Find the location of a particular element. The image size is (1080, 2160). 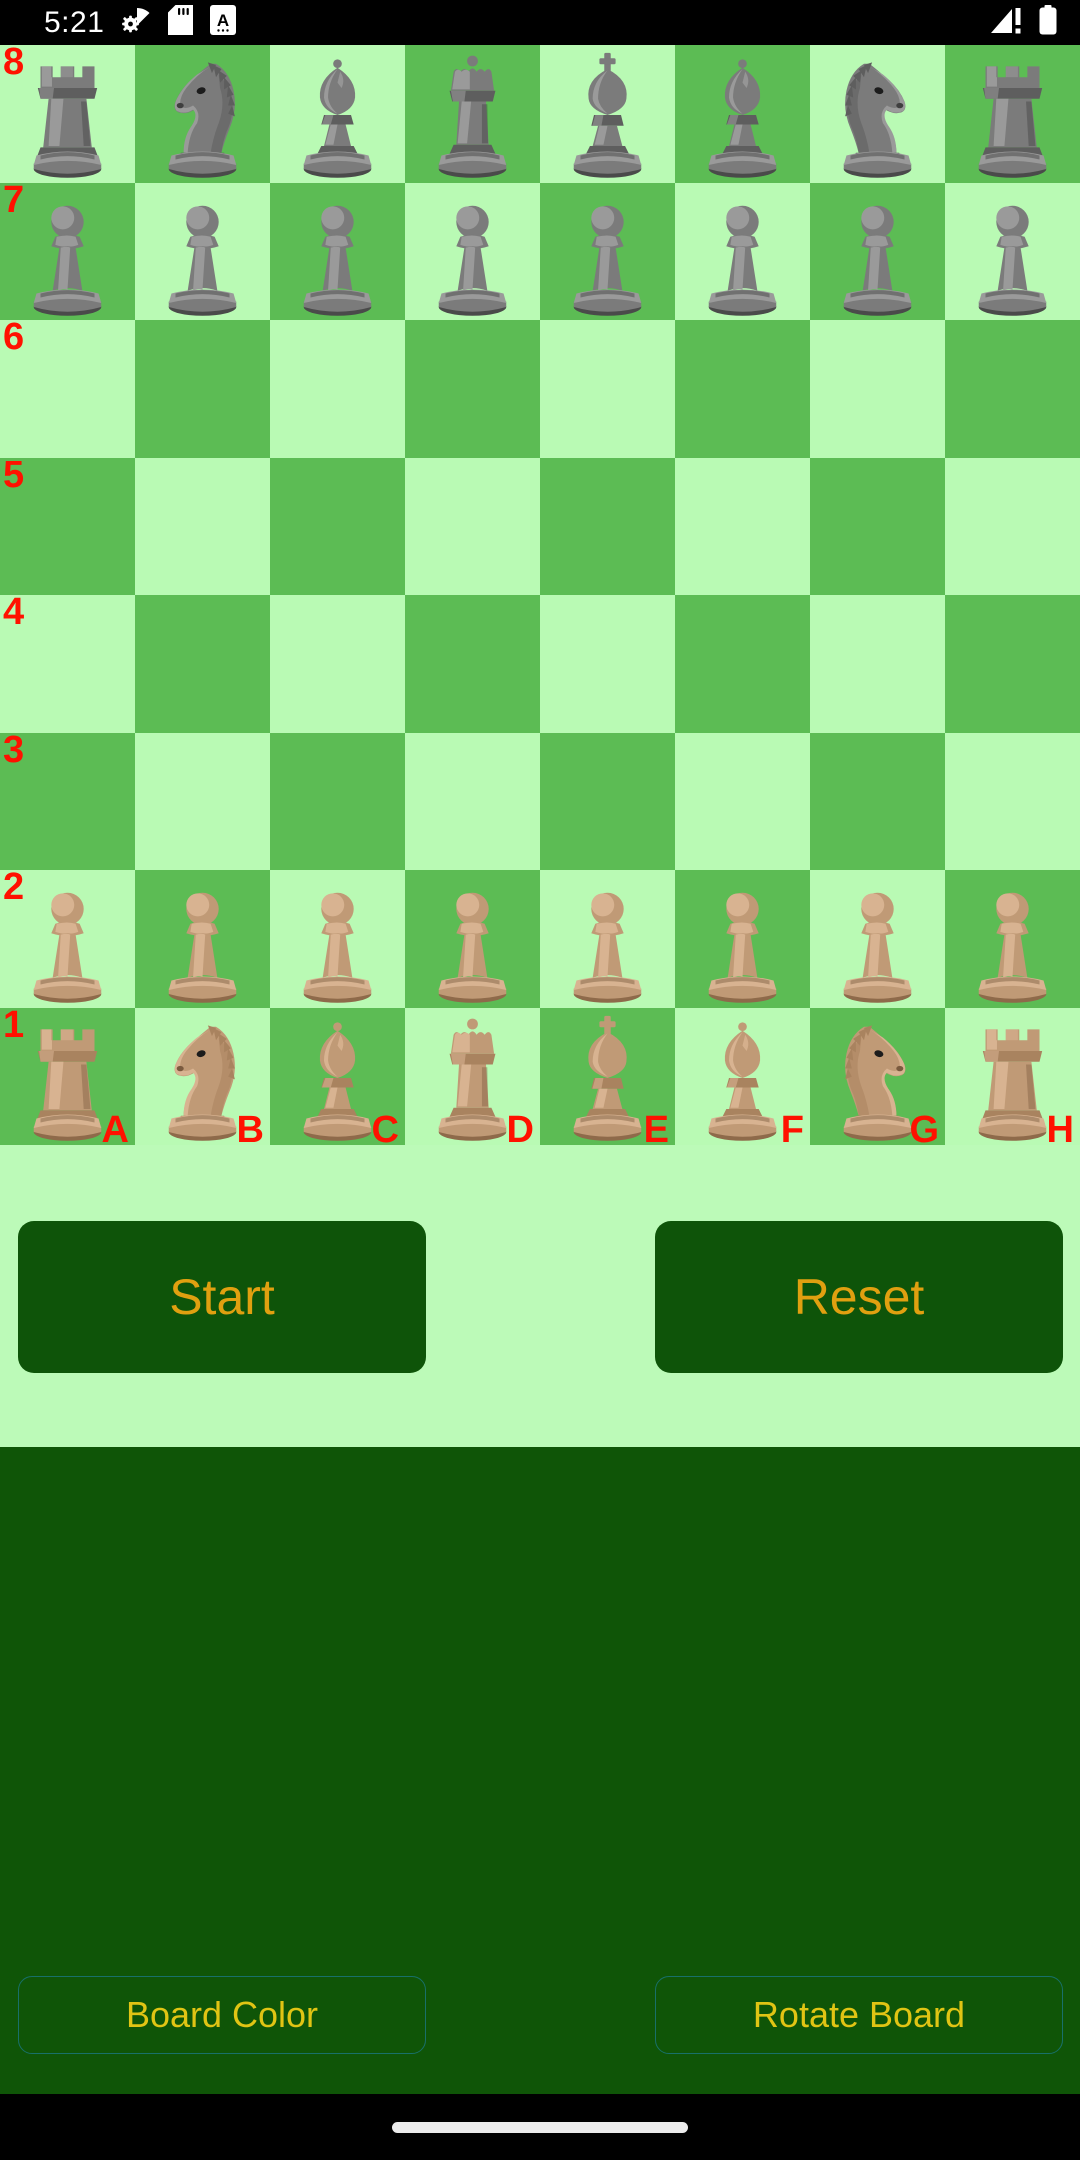

letter-a-badge-icon: A is located at coordinates (223, 22).